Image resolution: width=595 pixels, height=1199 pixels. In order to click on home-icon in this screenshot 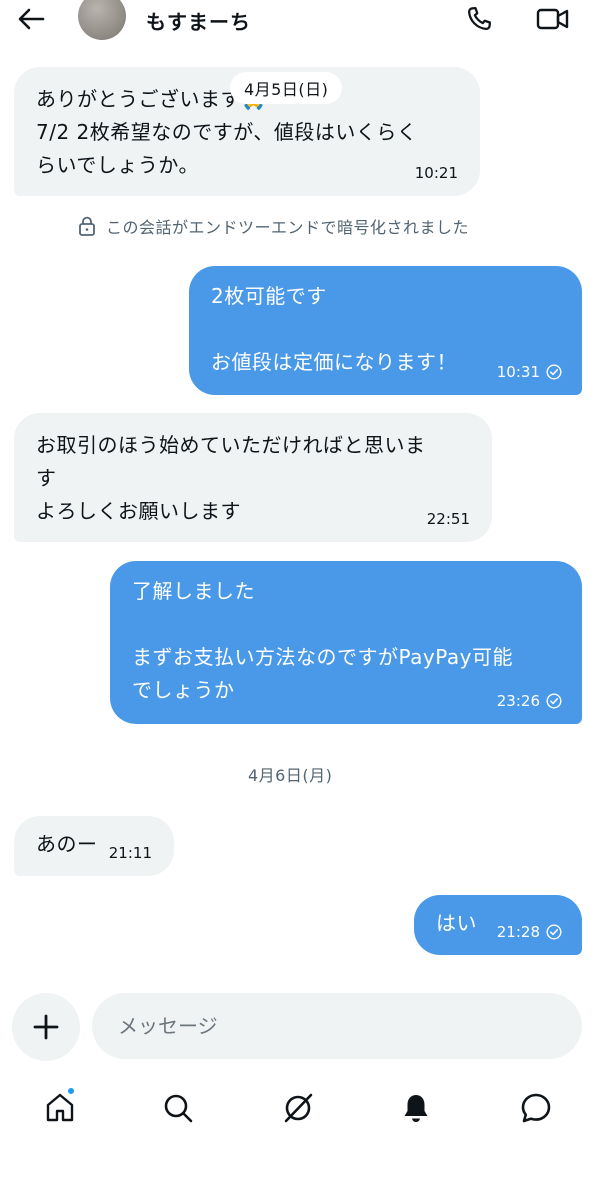, I will do `click(60, 1107)`.